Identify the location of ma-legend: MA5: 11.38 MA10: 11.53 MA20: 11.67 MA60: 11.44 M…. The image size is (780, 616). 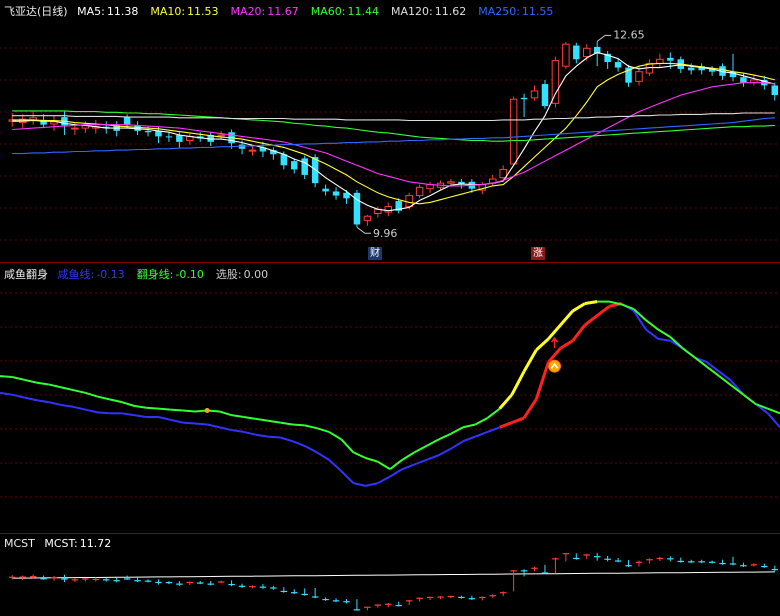
(321, 11).